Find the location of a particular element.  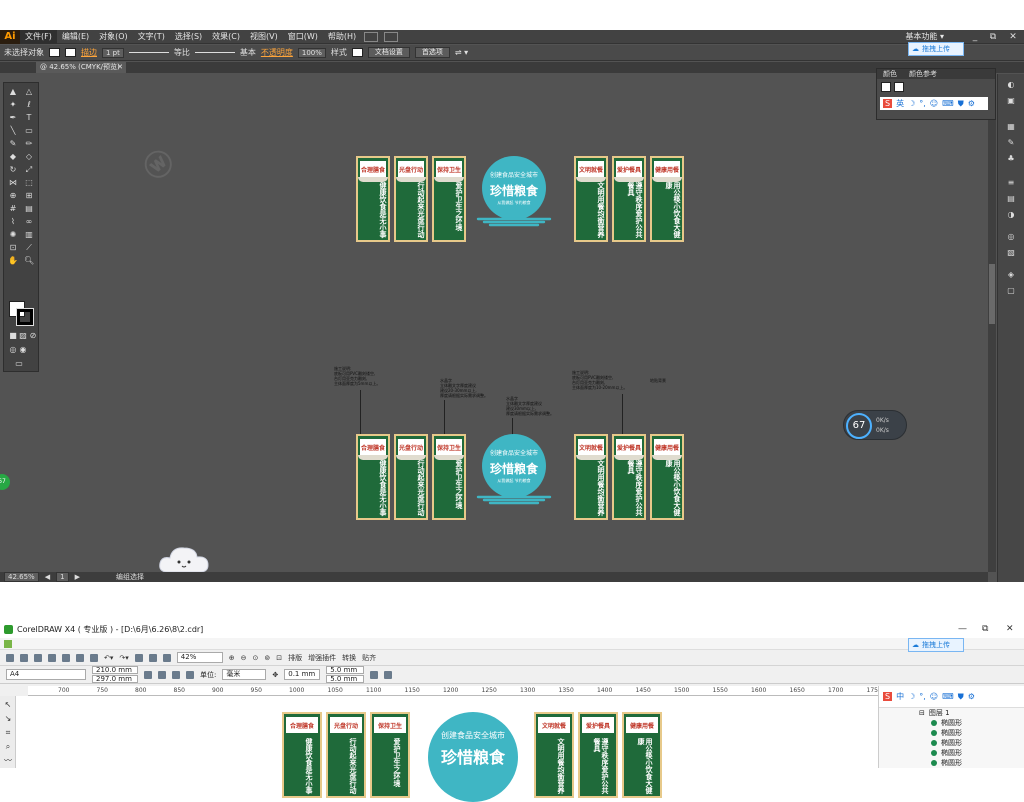

export-icon is located at coordinates (152, 657).